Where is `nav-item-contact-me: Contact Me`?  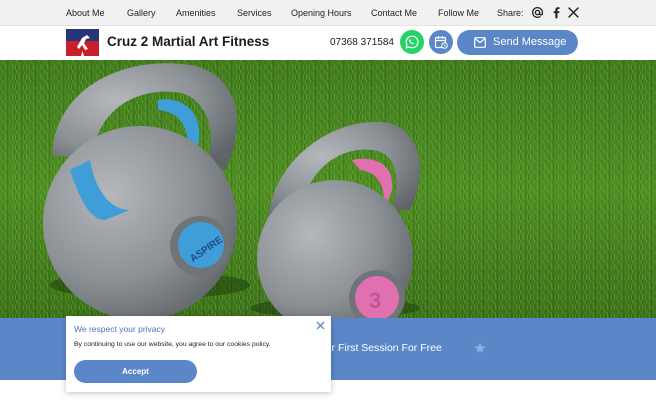
nav-item-contact-me: Contact Me is located at coordinates (394, 13).